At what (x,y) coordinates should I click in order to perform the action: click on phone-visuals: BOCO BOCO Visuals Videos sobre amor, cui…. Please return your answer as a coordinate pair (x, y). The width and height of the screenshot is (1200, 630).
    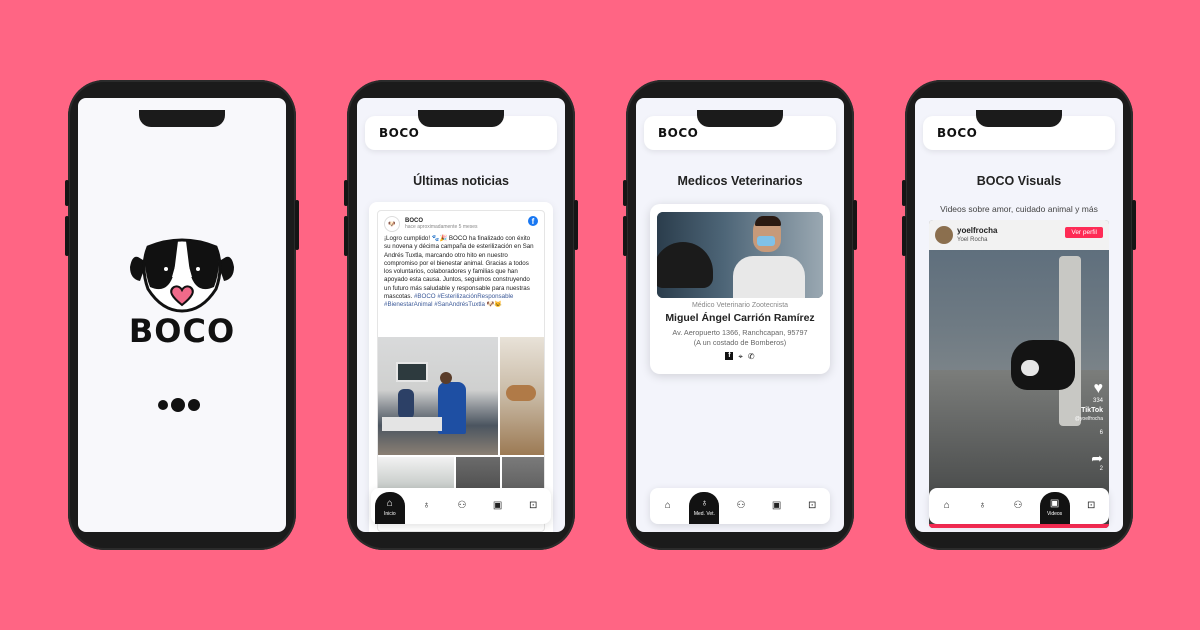
    Looking at the image, I should click on (1019, 315).